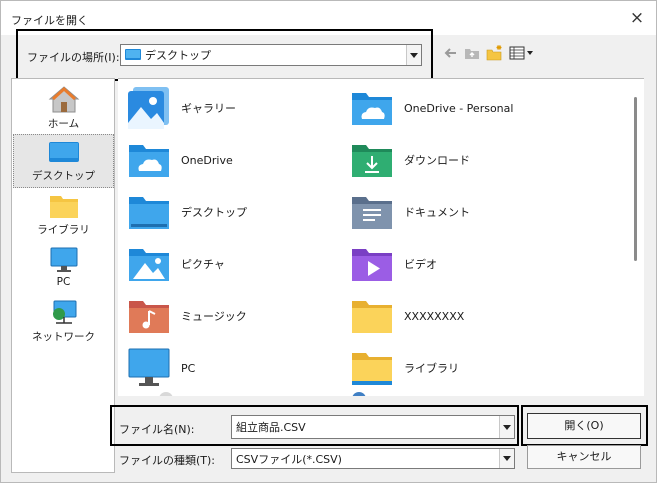  I want to click on list-item: デスクトップ, so click(232, 212).